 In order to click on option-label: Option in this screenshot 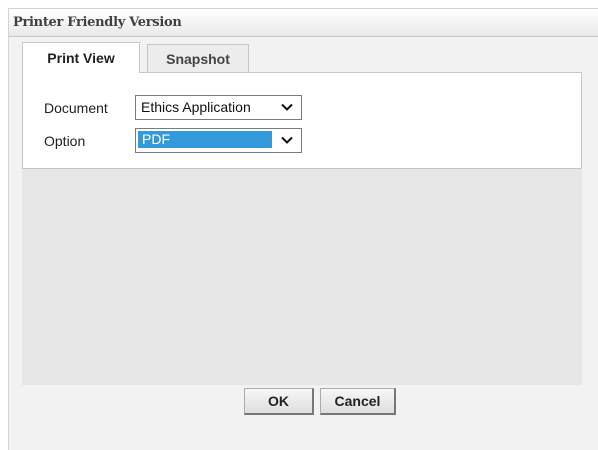, I will do `click(65, 141)`.